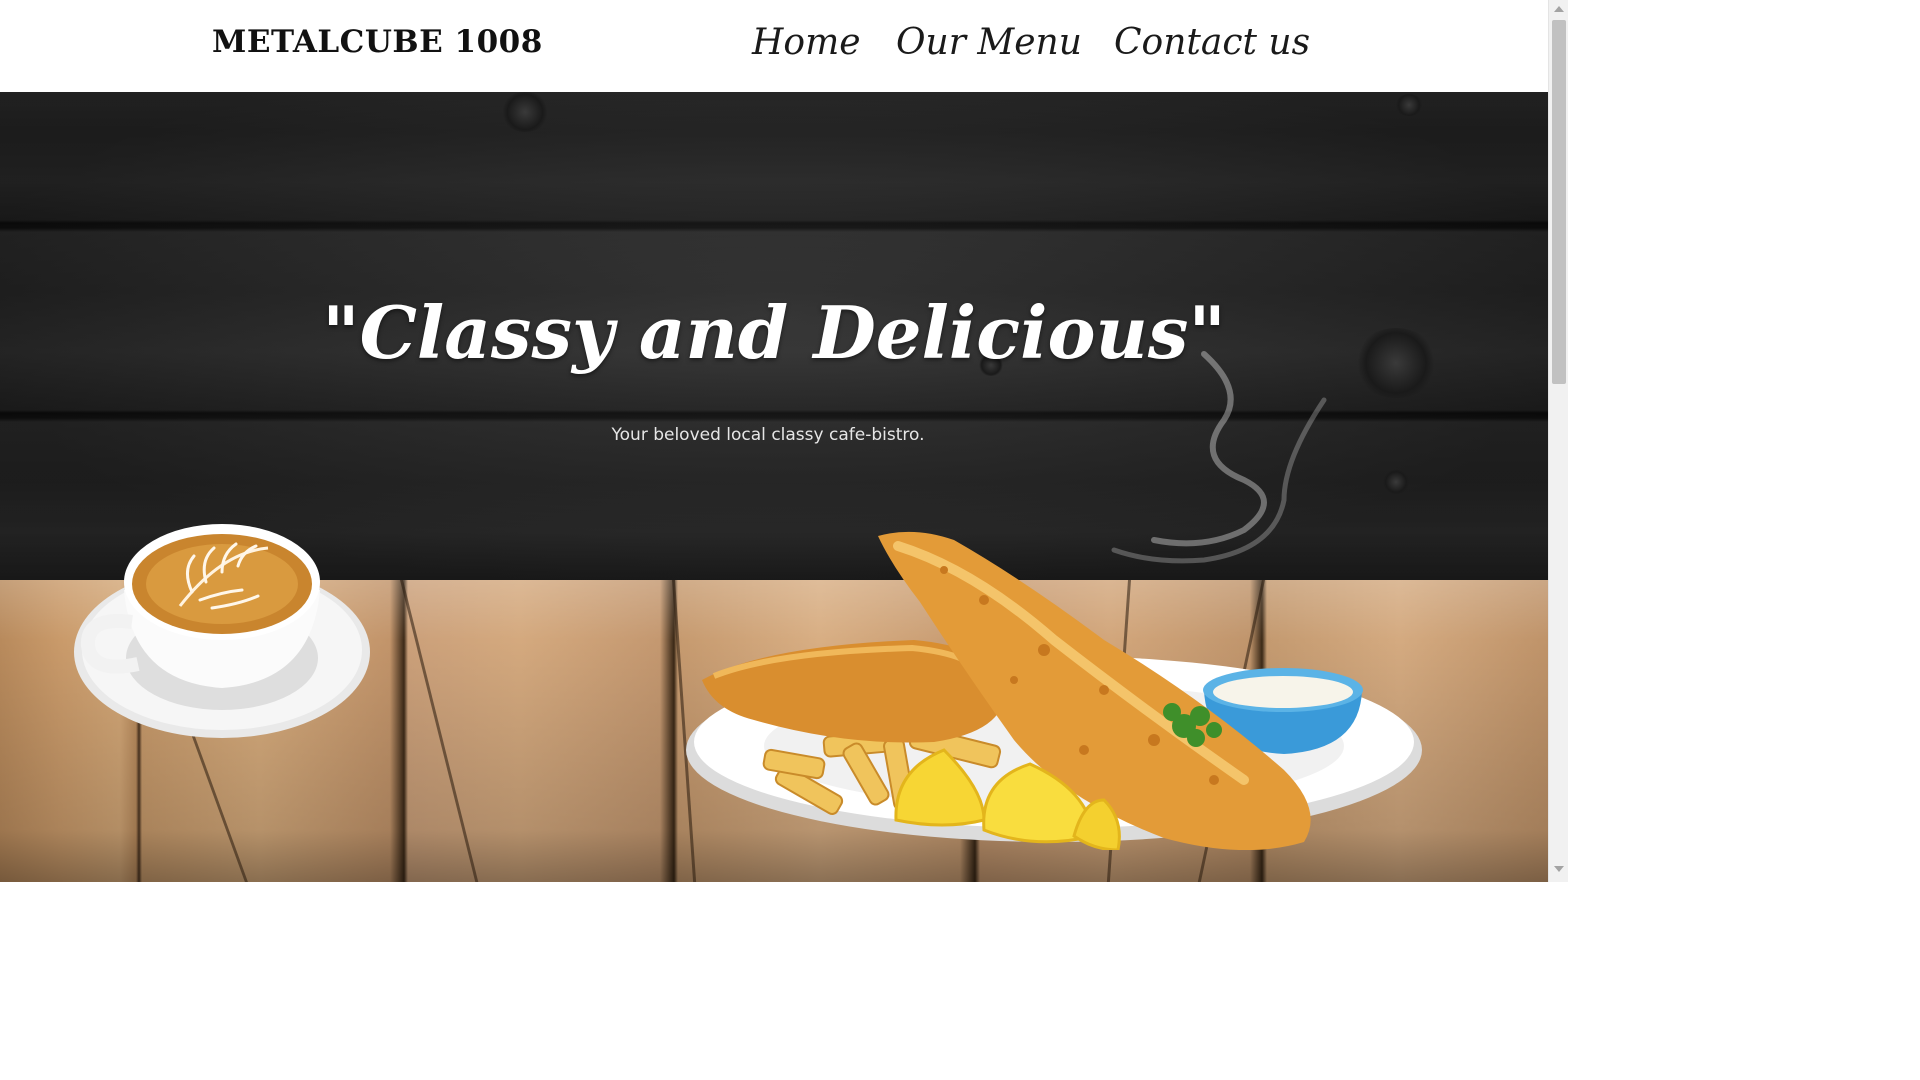  I want to click on navbar: METALCUBE 1008 Home Our Menu Contact us, so click(774, 46).